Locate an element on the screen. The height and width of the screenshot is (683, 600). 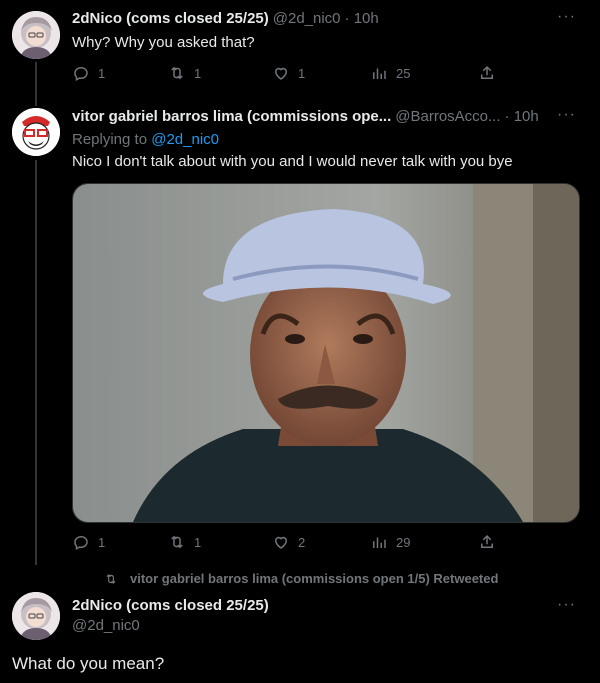
views-button: 25 is located at coordinates (390, 73).